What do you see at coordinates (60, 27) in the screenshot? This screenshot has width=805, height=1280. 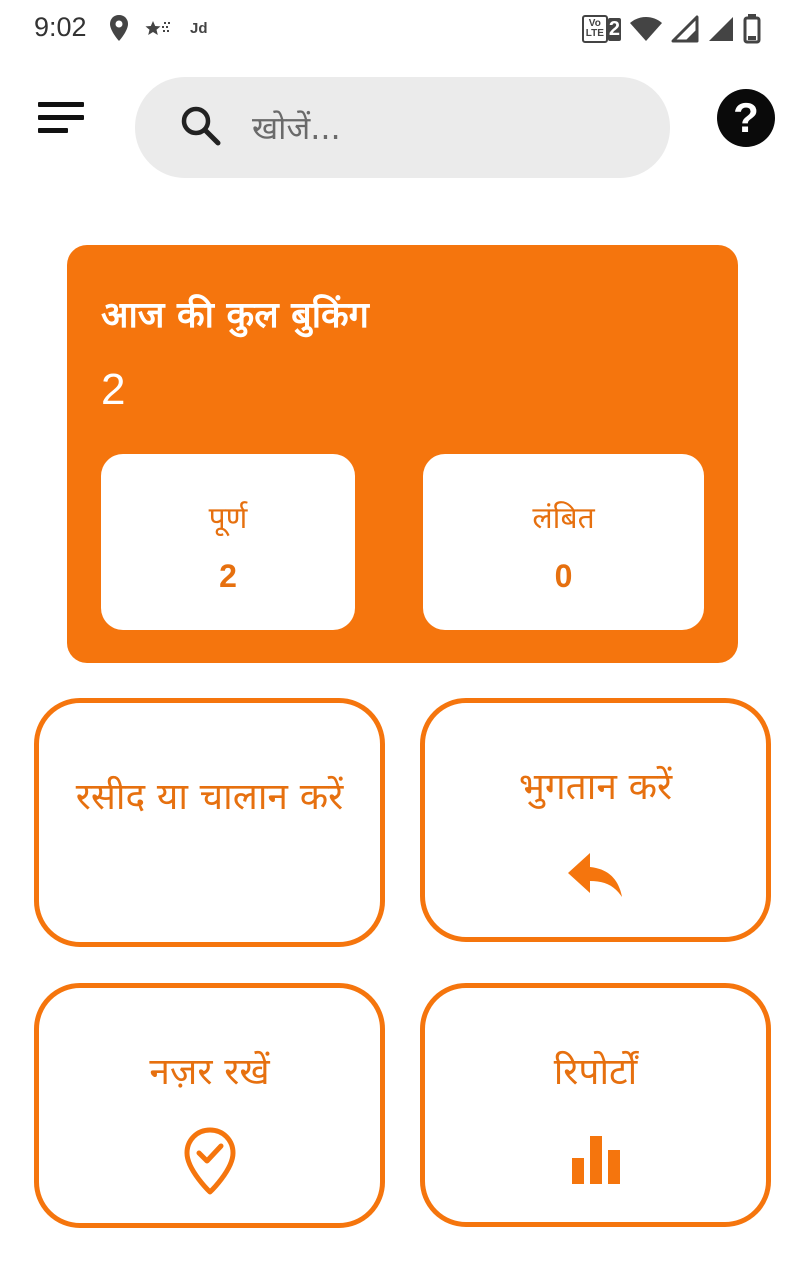 I see `status-time: 9:02` at bounding box center [60, 27].